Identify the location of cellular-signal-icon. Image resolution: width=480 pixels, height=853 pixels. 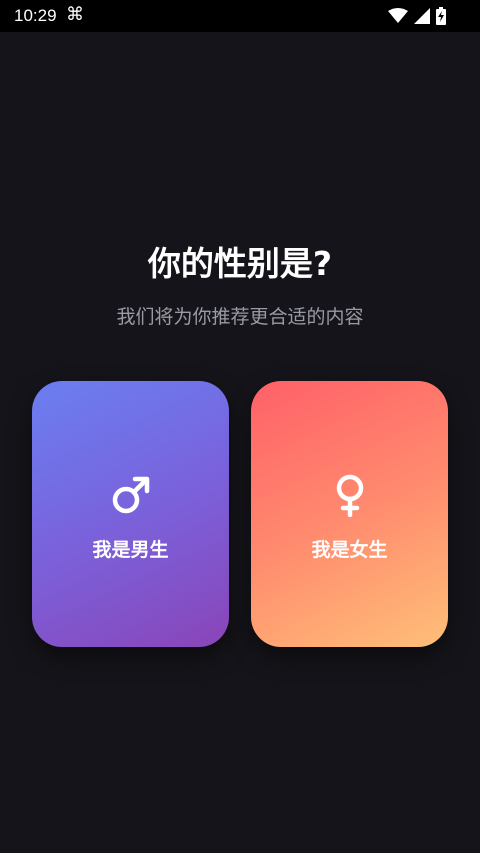
(422, 16).